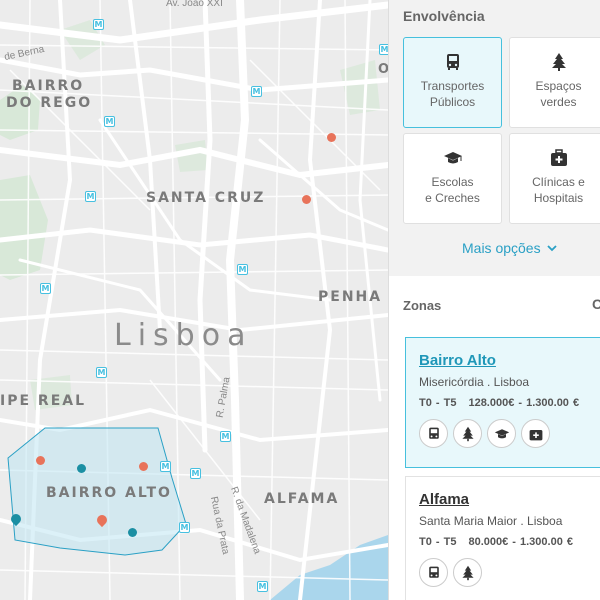 The width and height of the screenshot is (600, 600). Describe the element at coordinates (49, 103) in the screenshot. I see `neighborhood-bairro-do-rego-label-2: DO REGO` at that location.